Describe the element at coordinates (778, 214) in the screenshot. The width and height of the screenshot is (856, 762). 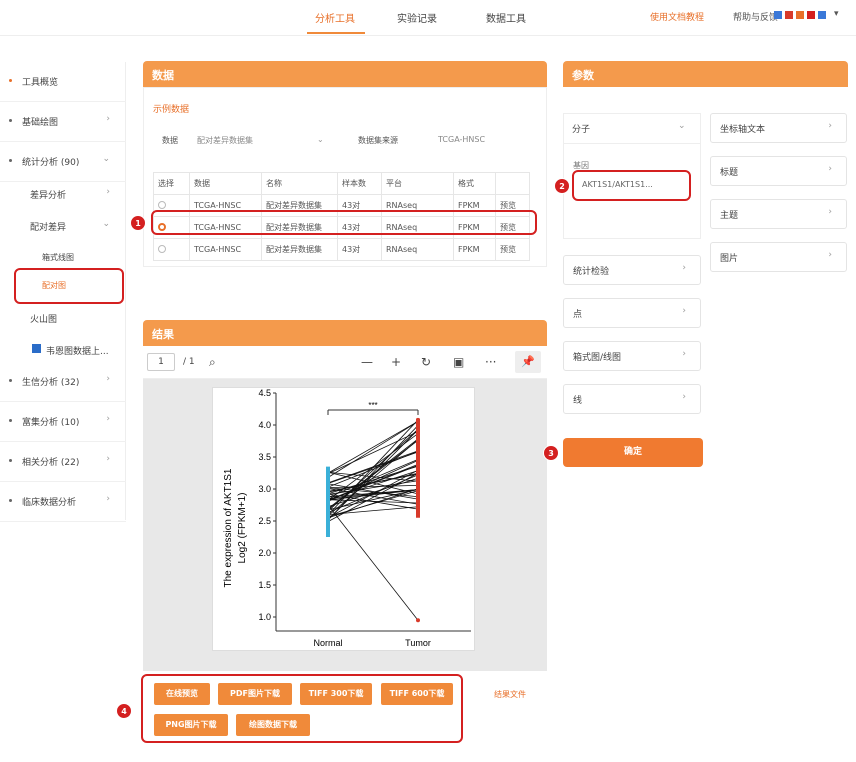
I see `param-theme: 主题 ›` at that location.